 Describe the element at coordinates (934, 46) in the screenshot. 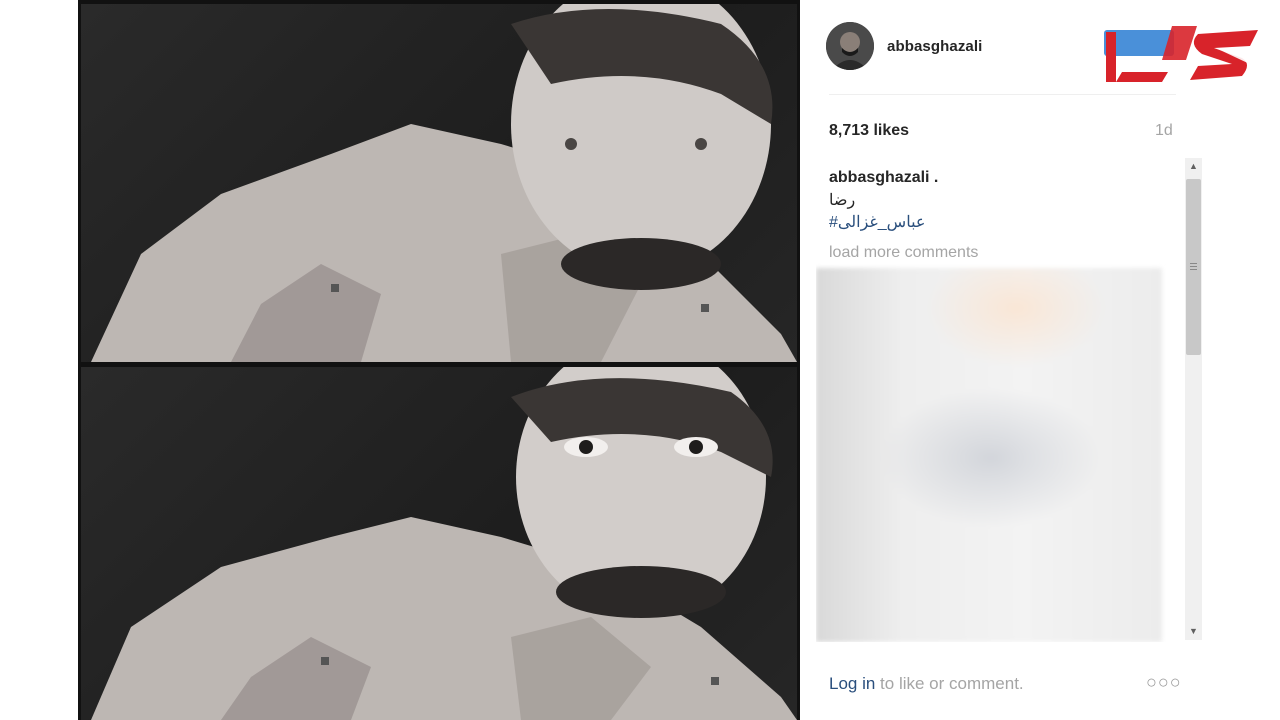

I see `post-username: abbasghazali` at that location.